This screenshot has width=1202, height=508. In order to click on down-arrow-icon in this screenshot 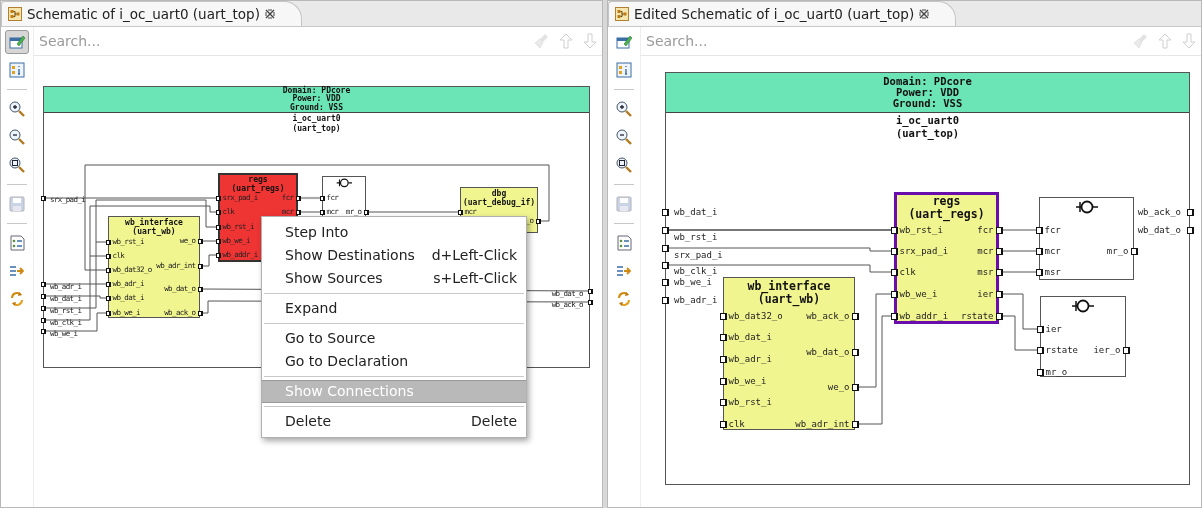, I will do `click(590, 41)`.